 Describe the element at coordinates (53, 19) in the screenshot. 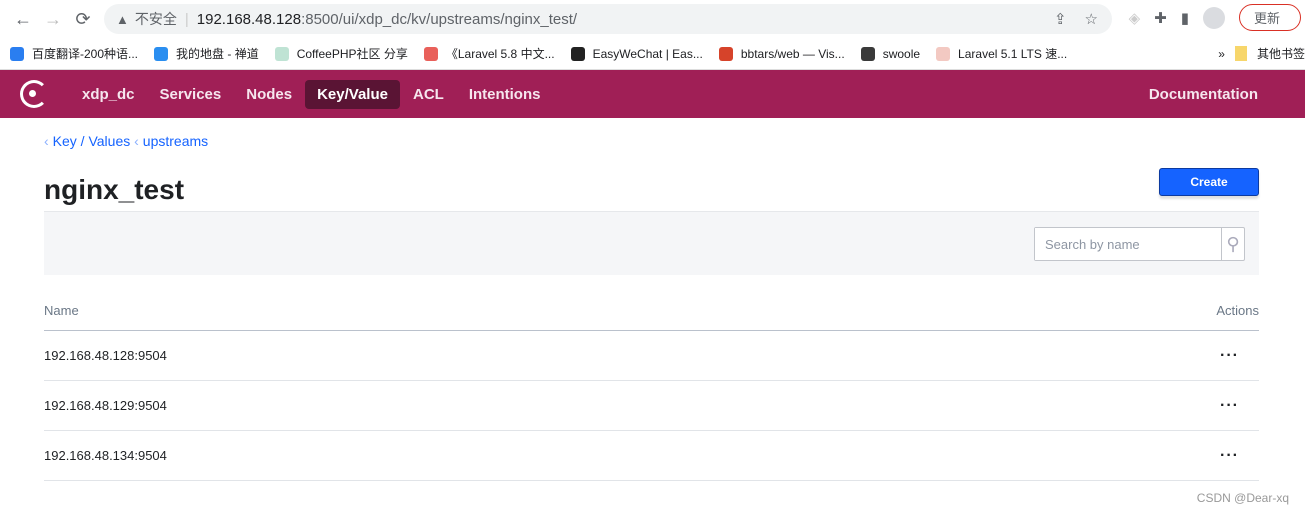

I see `forward-icon: →` at that location.